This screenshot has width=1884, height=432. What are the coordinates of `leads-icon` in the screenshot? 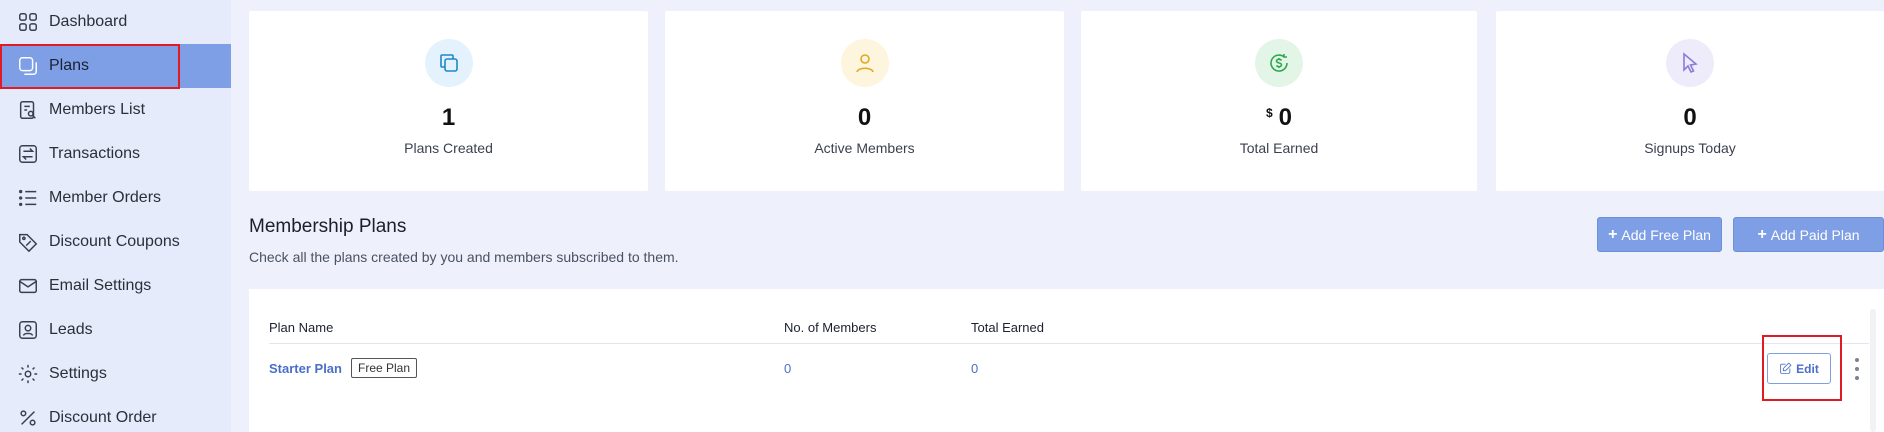 It's located at (28, 330).